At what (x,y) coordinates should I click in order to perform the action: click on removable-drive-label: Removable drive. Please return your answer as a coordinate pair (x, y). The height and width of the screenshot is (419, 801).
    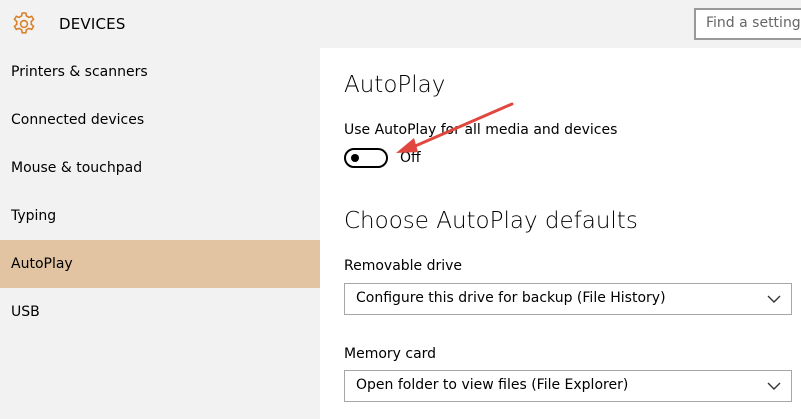
    Looking at the image, I should click on (403, 266).